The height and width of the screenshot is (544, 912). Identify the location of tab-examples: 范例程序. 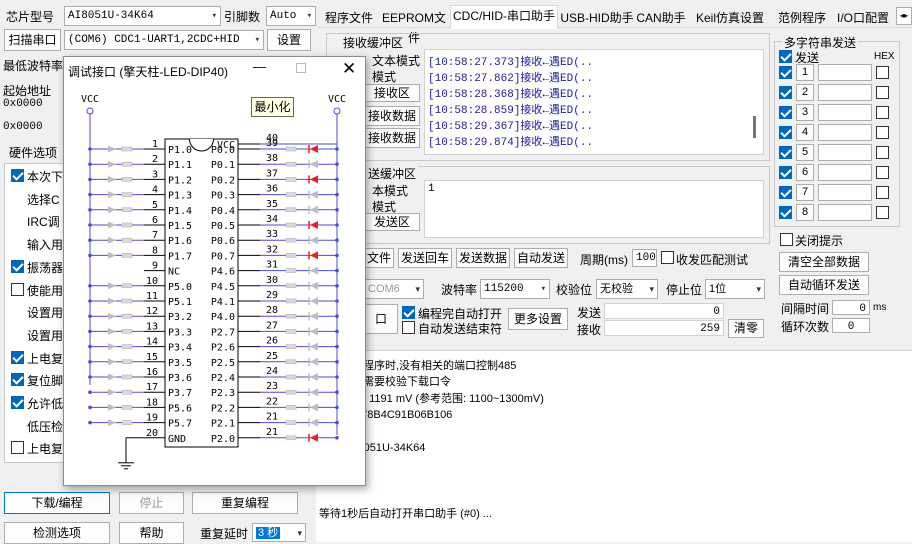
(802, 18).